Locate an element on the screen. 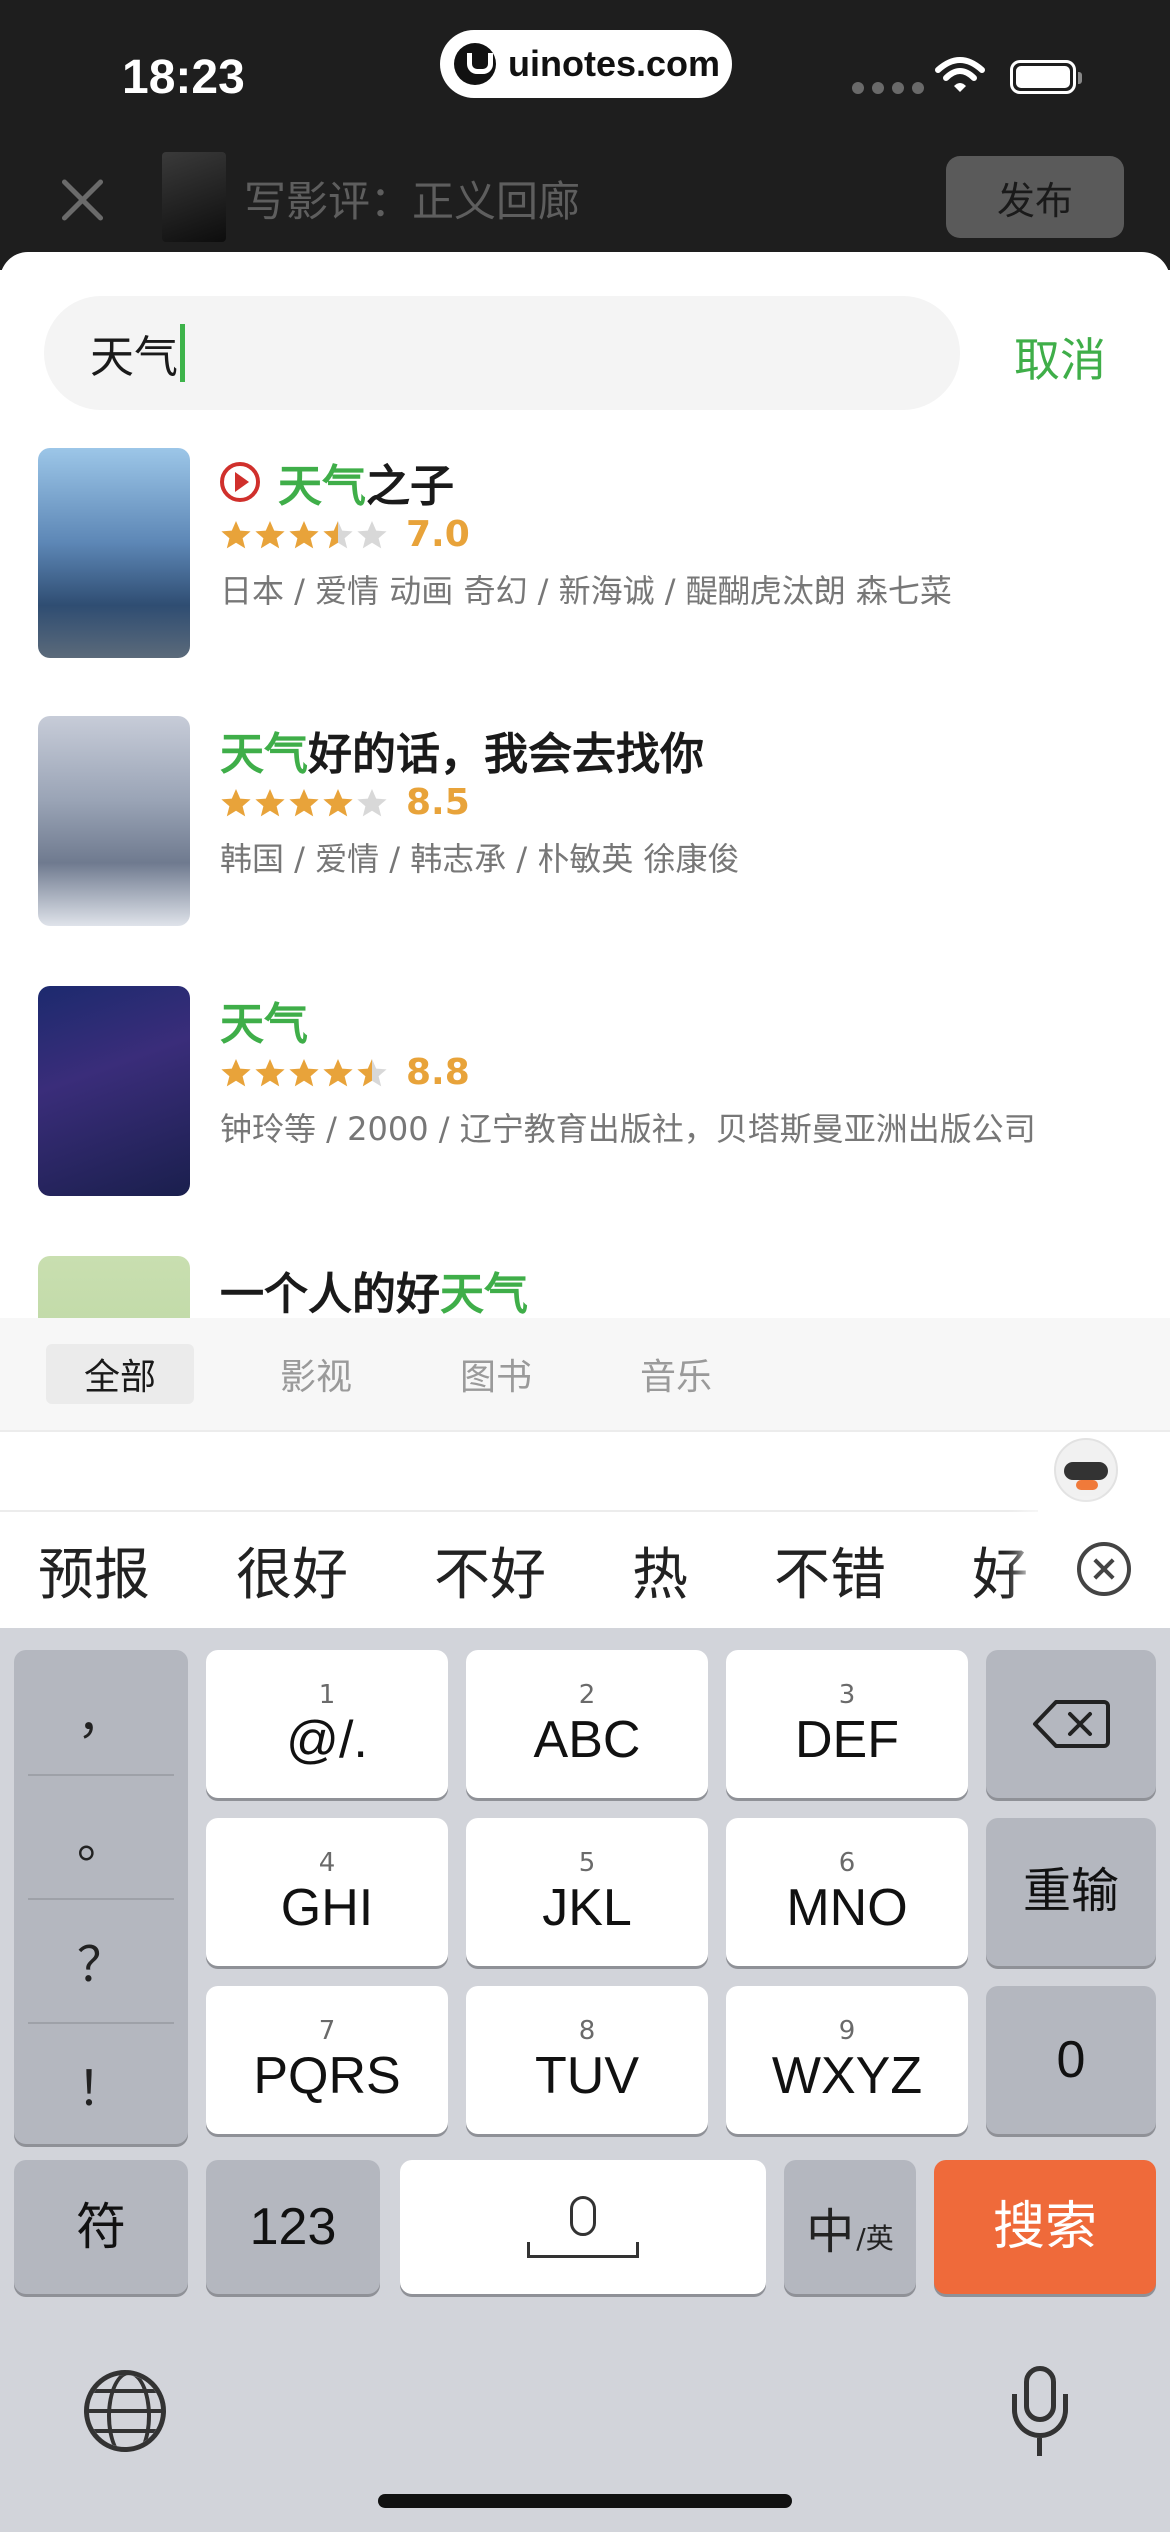 This screenshot has width=1170, height=2532. close-circle-icon is located at coordinates (1104, 1569).